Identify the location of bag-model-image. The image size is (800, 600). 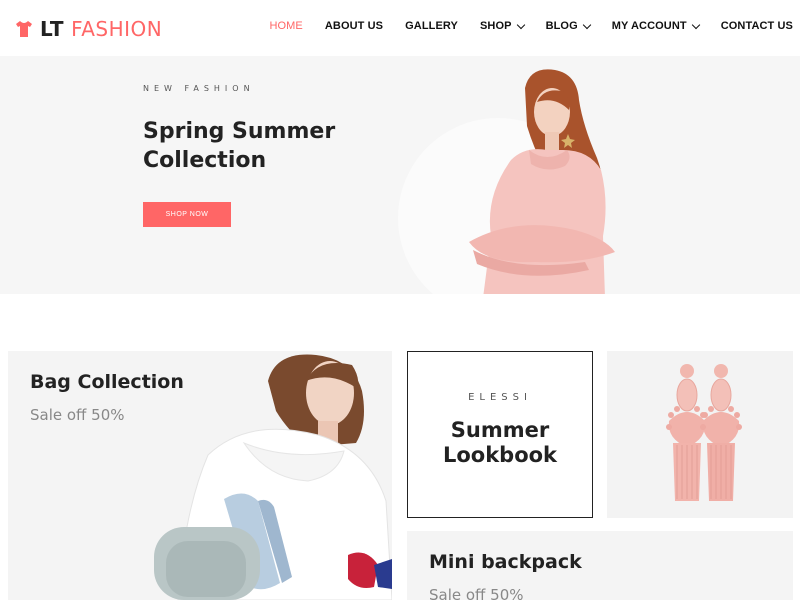
(273, 477).